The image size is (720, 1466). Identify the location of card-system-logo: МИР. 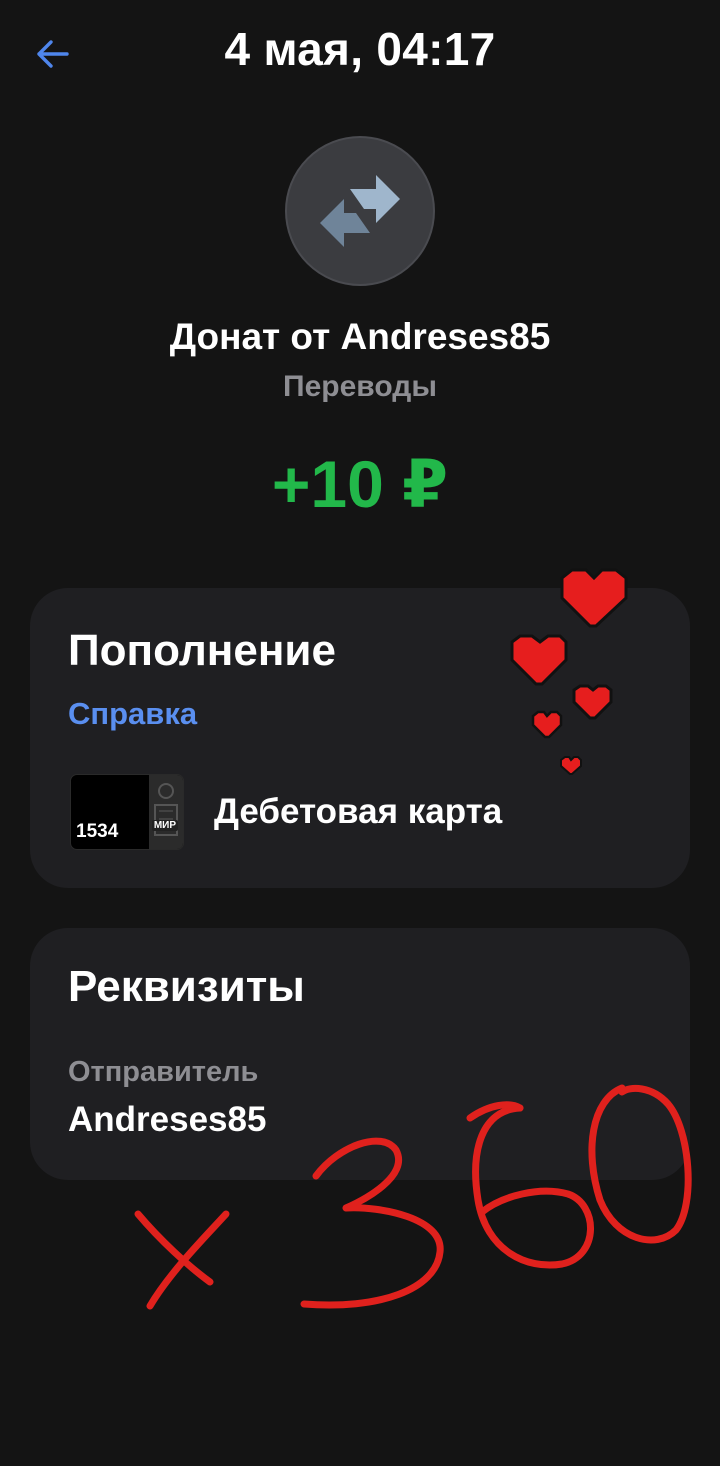
(164, 825).